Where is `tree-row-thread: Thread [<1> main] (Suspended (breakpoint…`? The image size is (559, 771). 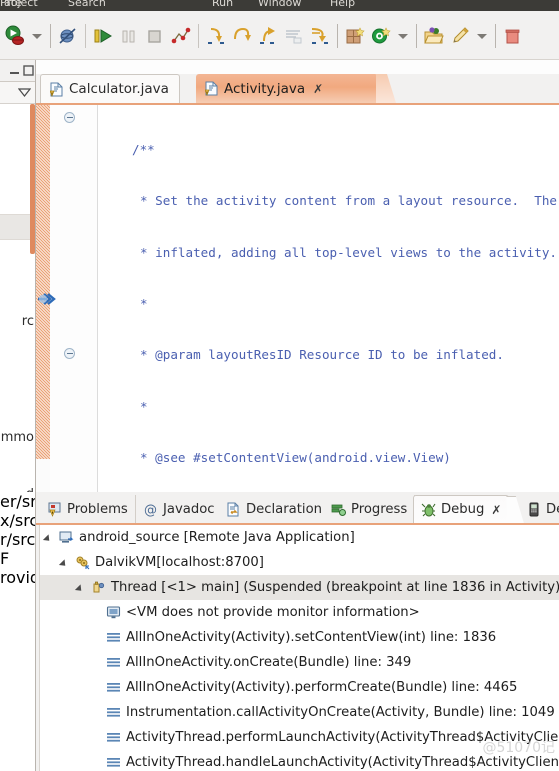 tree-row-thread: Thread [<1> main] (Suspended (breakpoint… is located at coordinates (297, 587).